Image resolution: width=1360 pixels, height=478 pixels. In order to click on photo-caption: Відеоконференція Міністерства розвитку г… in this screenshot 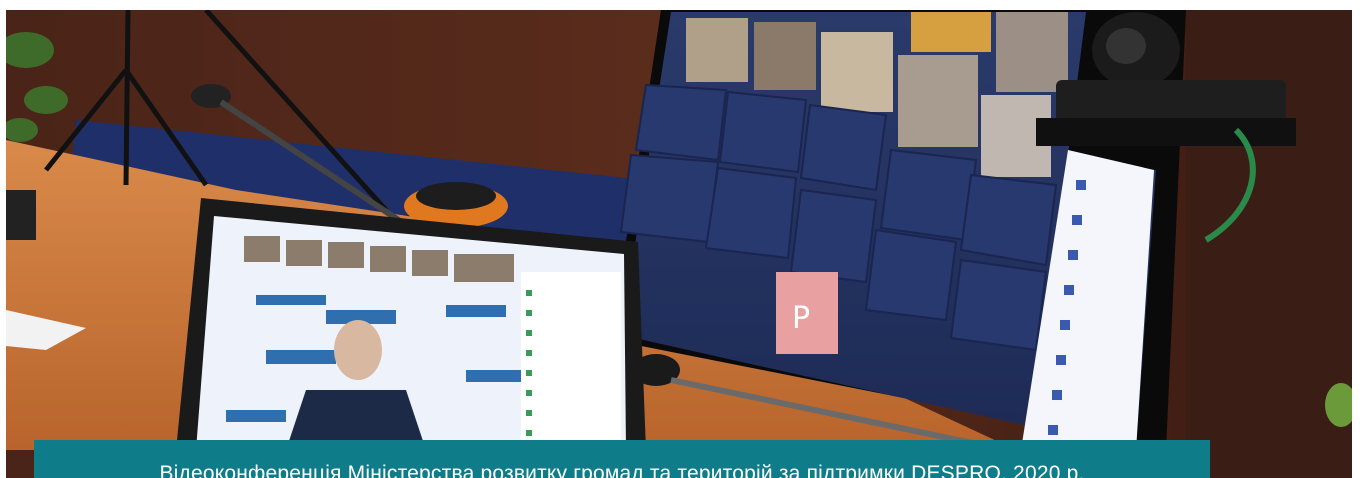, I will do `click(622, 470)`.